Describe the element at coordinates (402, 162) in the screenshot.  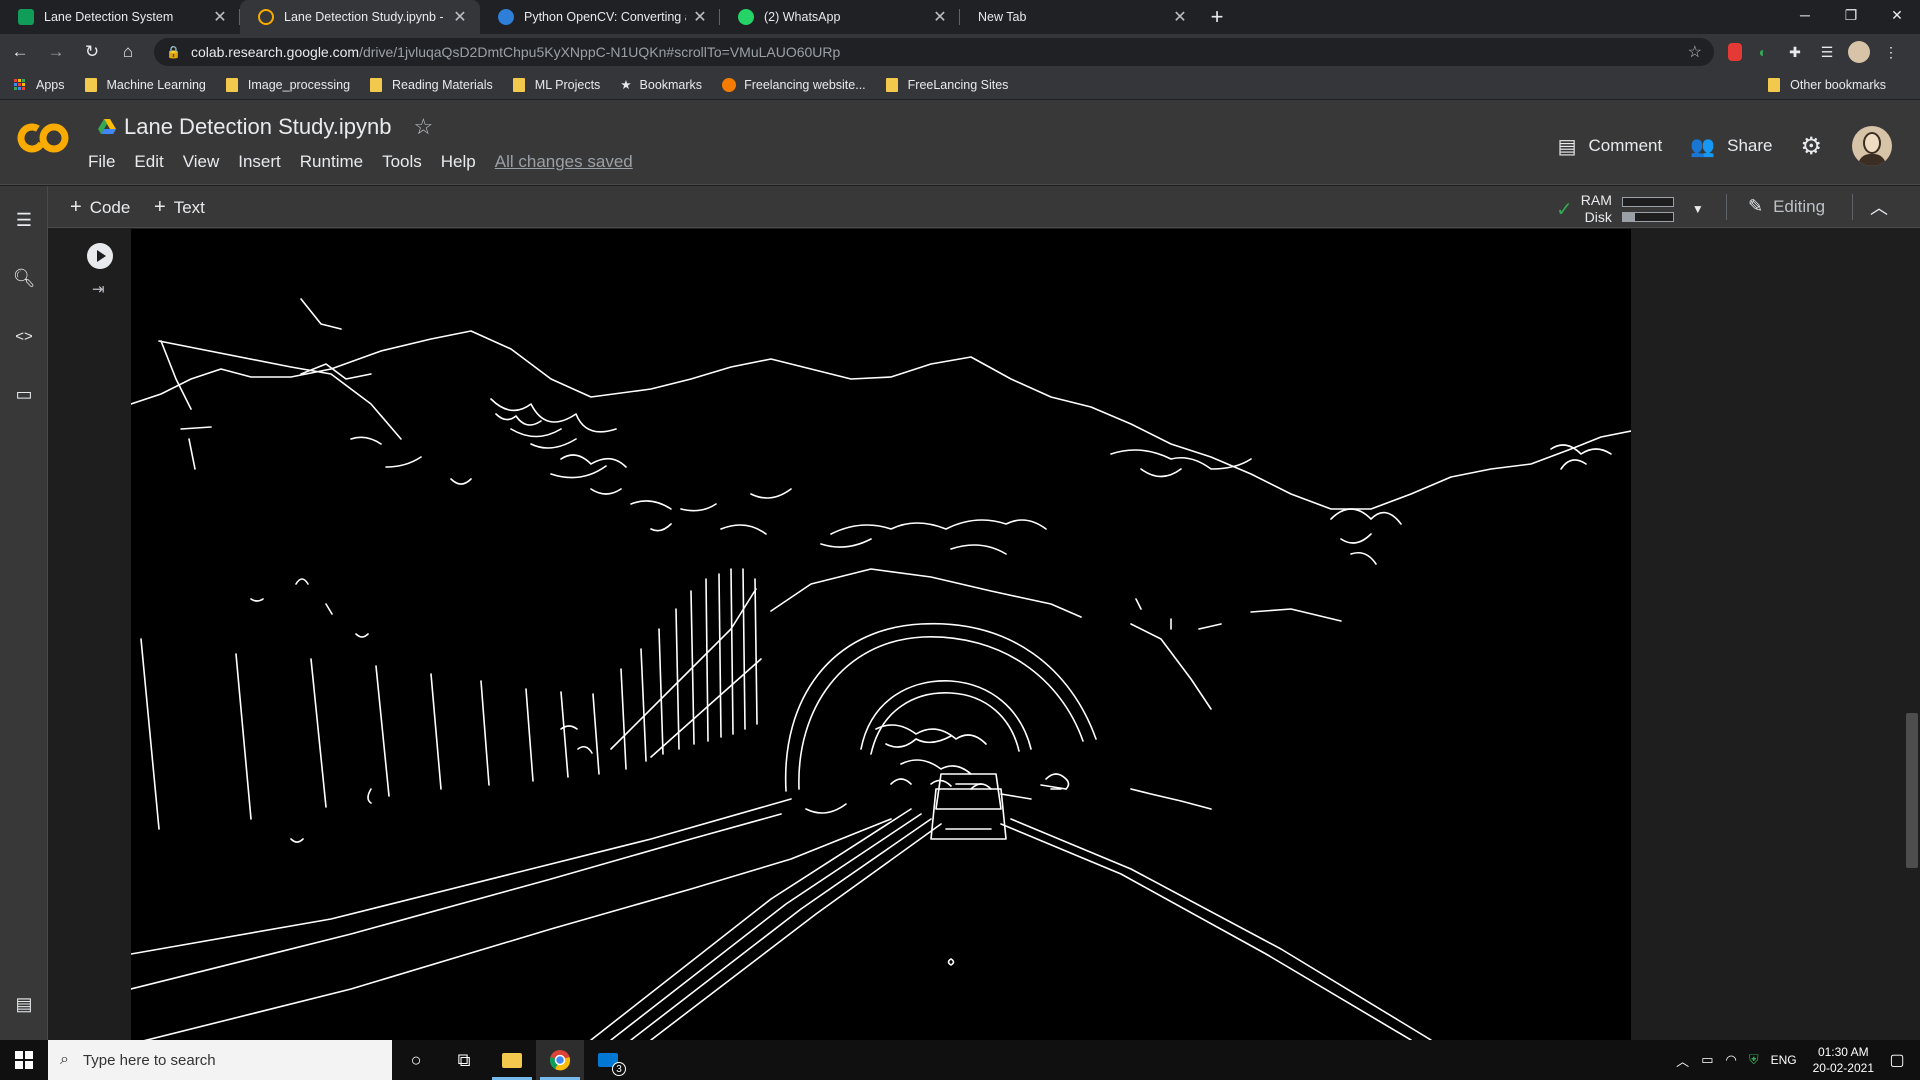
I see `menu-tools: Tools` at that location.